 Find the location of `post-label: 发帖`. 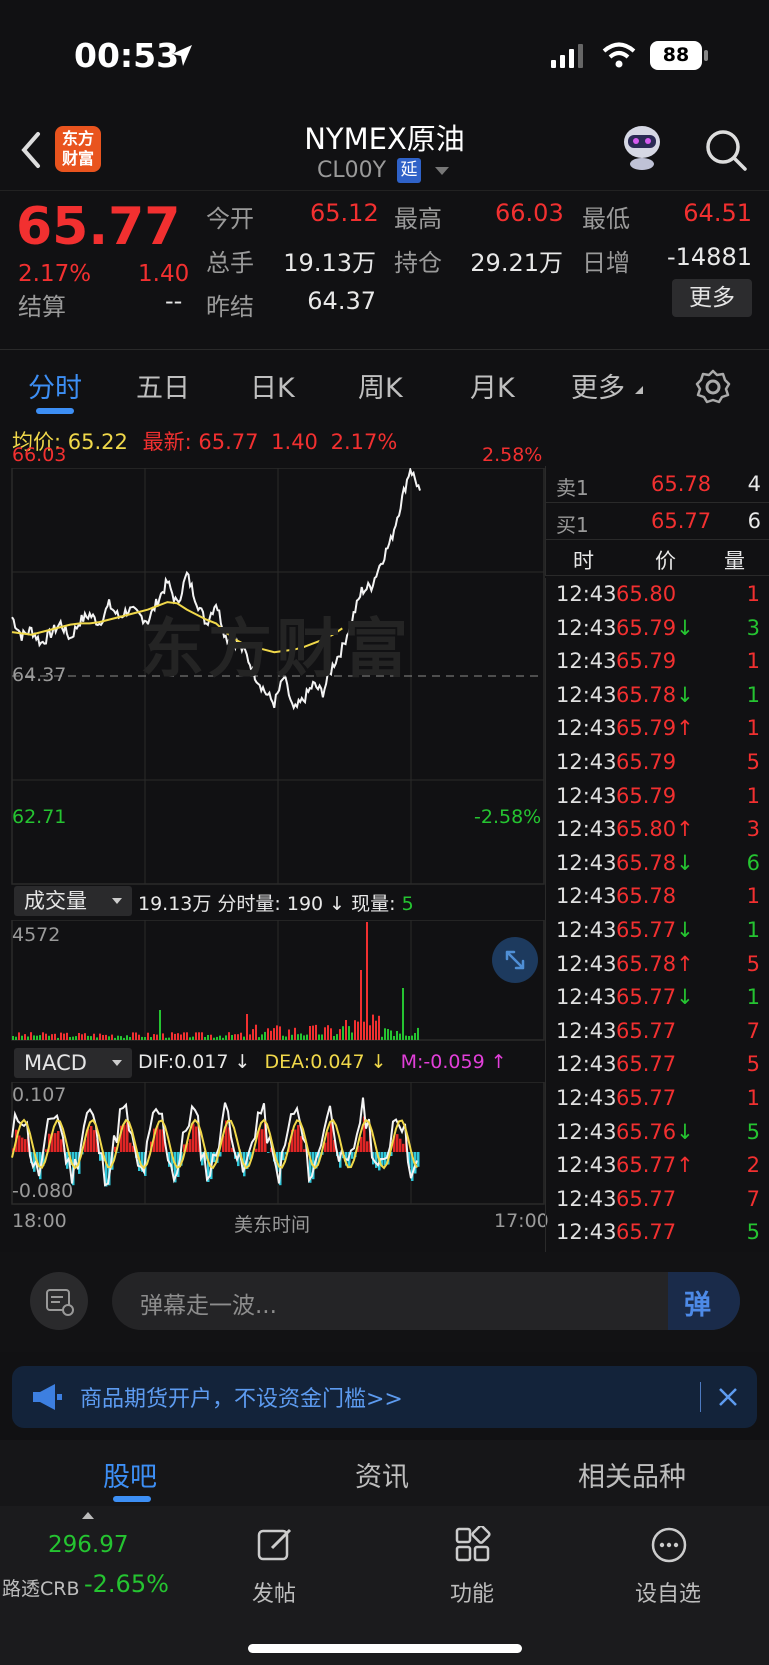

post-label: 发帖 is located at coordinates (273, 1594).